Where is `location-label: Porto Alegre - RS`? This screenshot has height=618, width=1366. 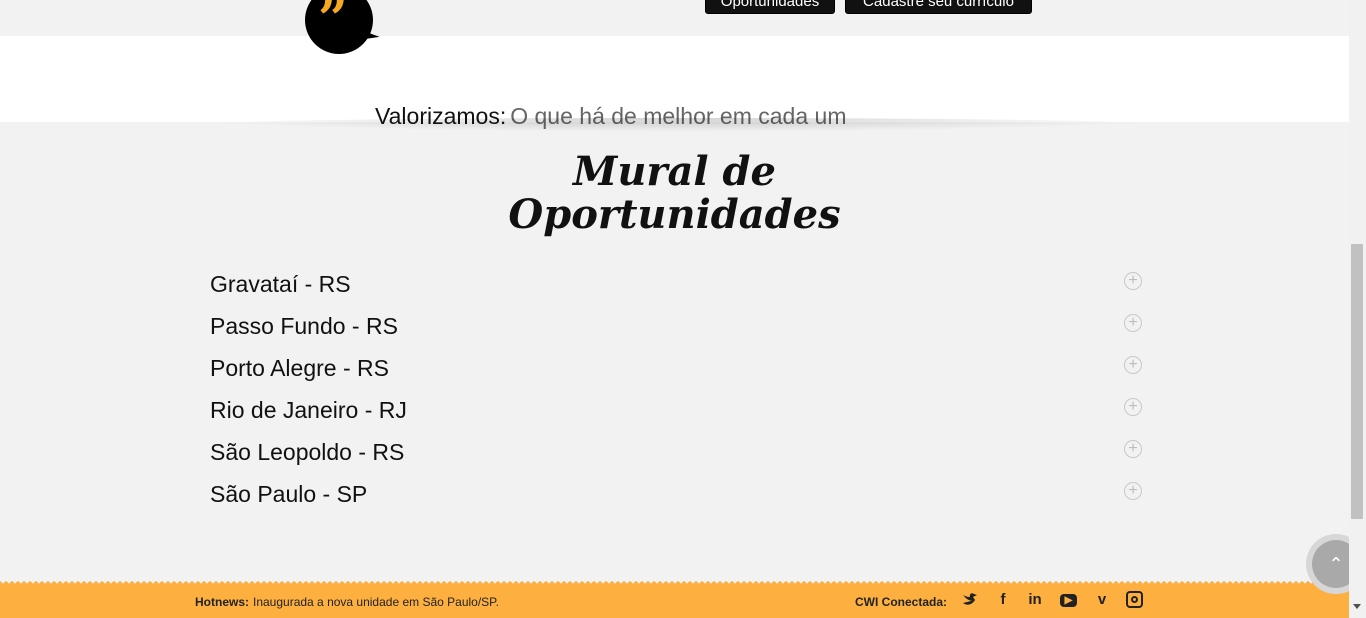
location-label: Porto Alegre - RS is located at coordinates (299, 368).